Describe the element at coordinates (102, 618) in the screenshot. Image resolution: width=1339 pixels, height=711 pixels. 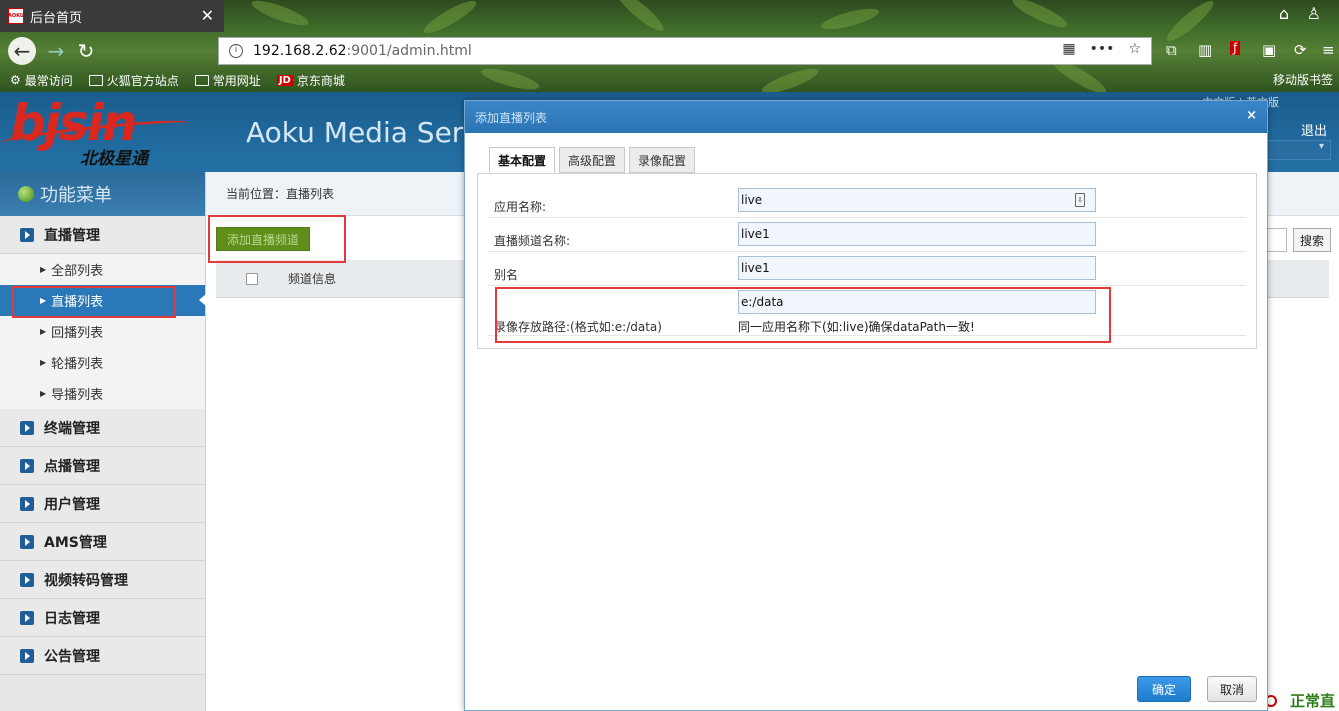
I see `sidebar-group-logs: 日志管理` at that location.